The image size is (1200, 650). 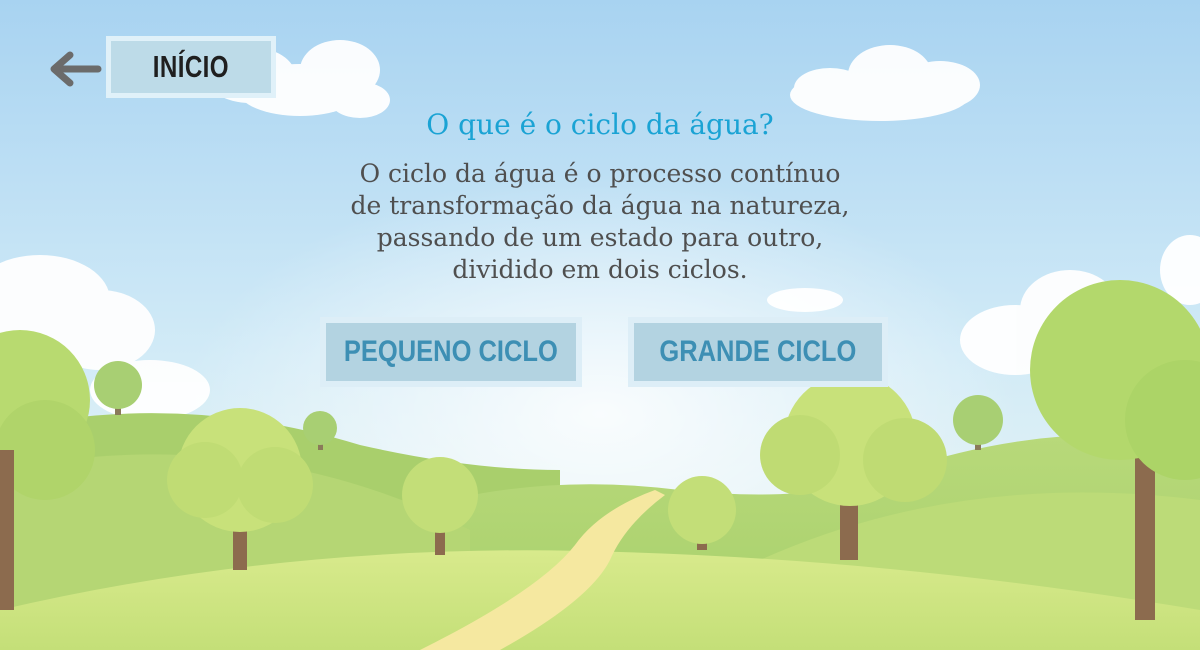 What do you see at coordinates (600, 237) in the screenshot?
I see `description-line: passando de um estado para outro,` at bounding box center [600, 237].